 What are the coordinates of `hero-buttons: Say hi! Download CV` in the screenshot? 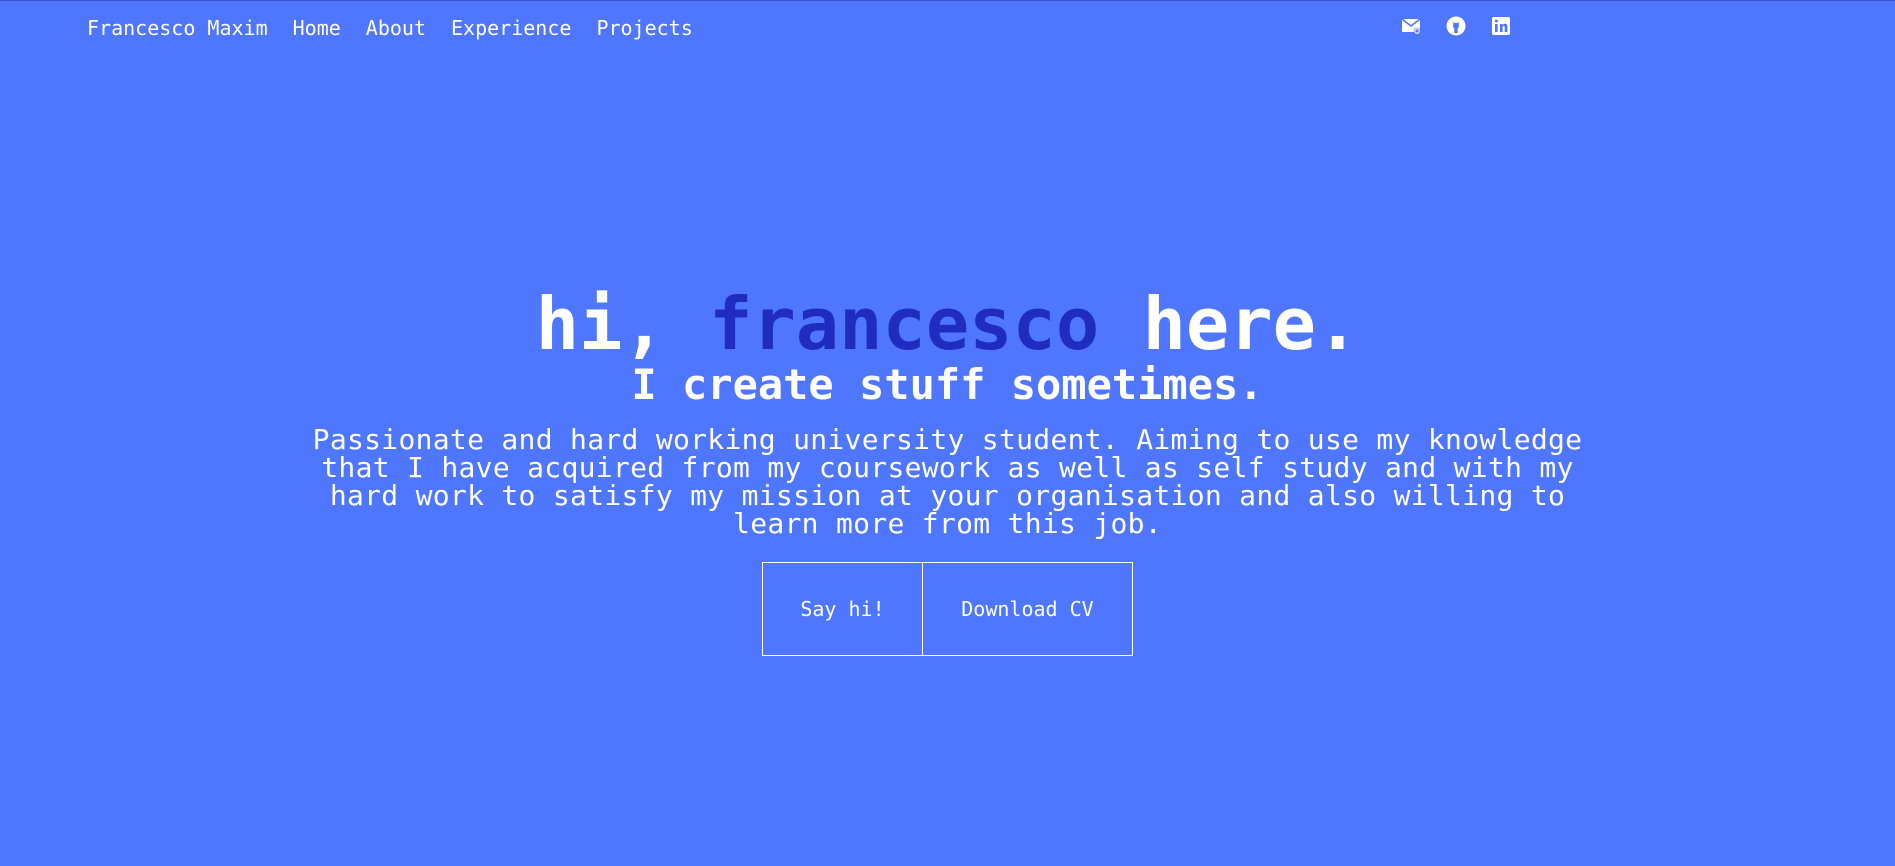 It's located at (947, 609).